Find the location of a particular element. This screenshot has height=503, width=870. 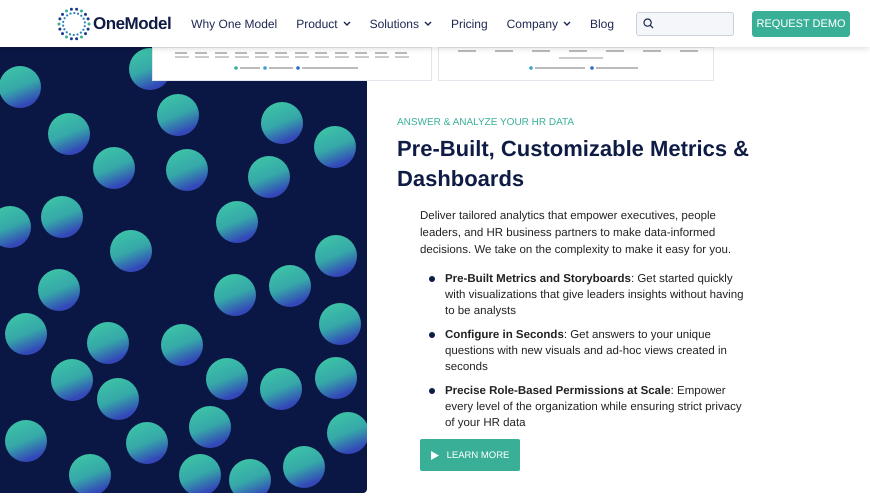

nav-link: Why One Model is located at coordinates (234, 23).